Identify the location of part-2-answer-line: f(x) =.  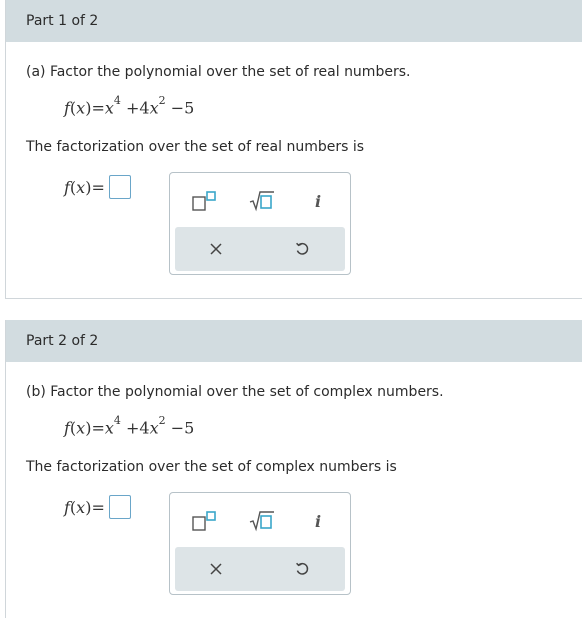
(97, 507).